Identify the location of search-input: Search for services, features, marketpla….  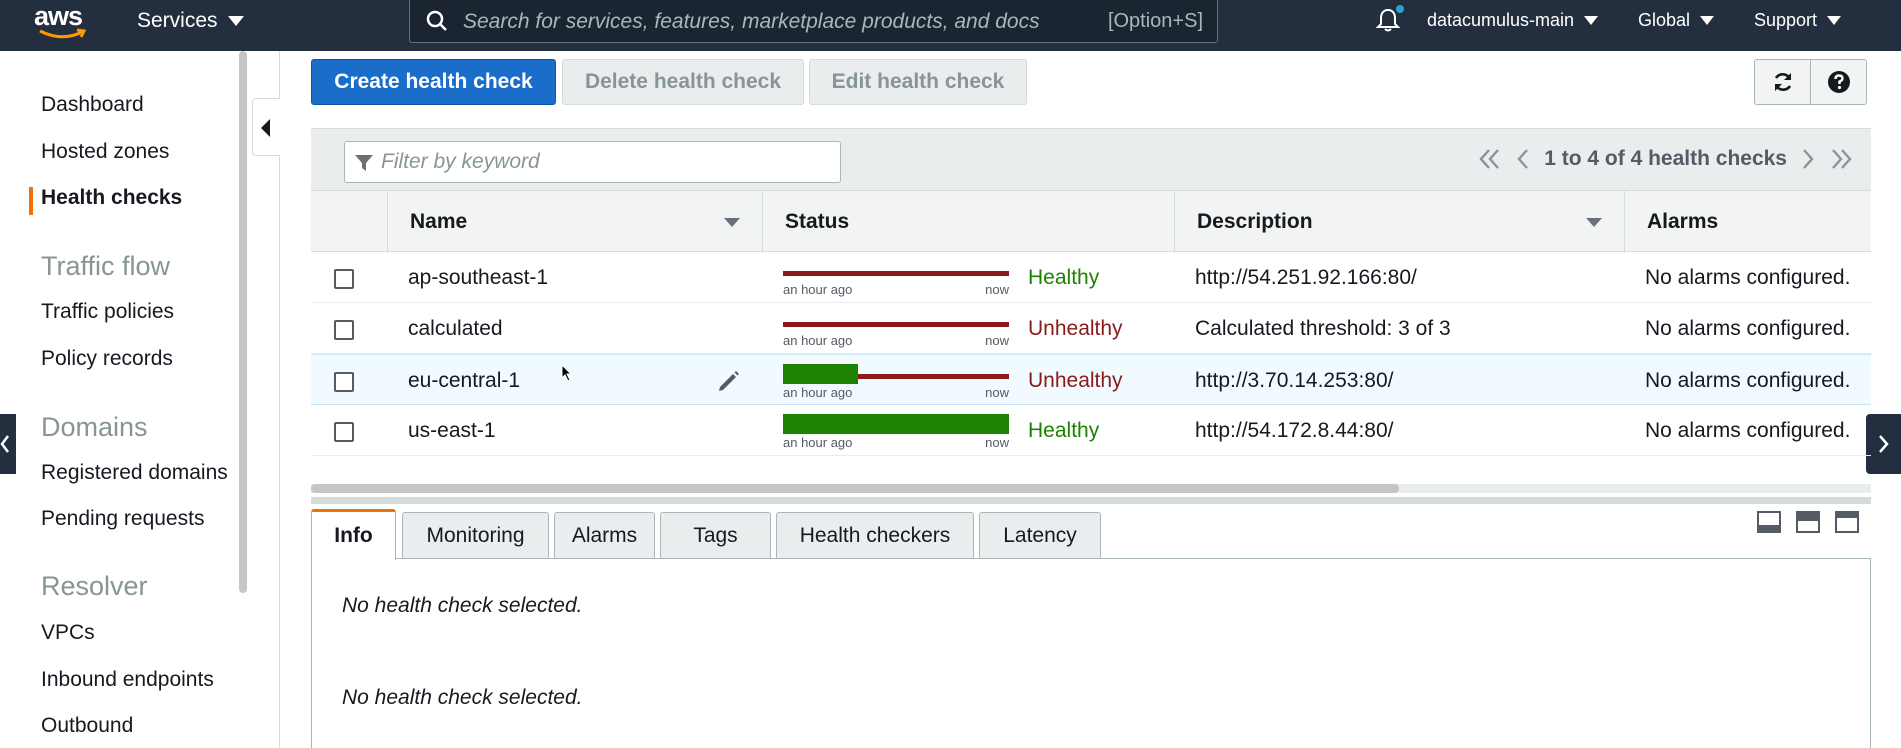
(813, 21).